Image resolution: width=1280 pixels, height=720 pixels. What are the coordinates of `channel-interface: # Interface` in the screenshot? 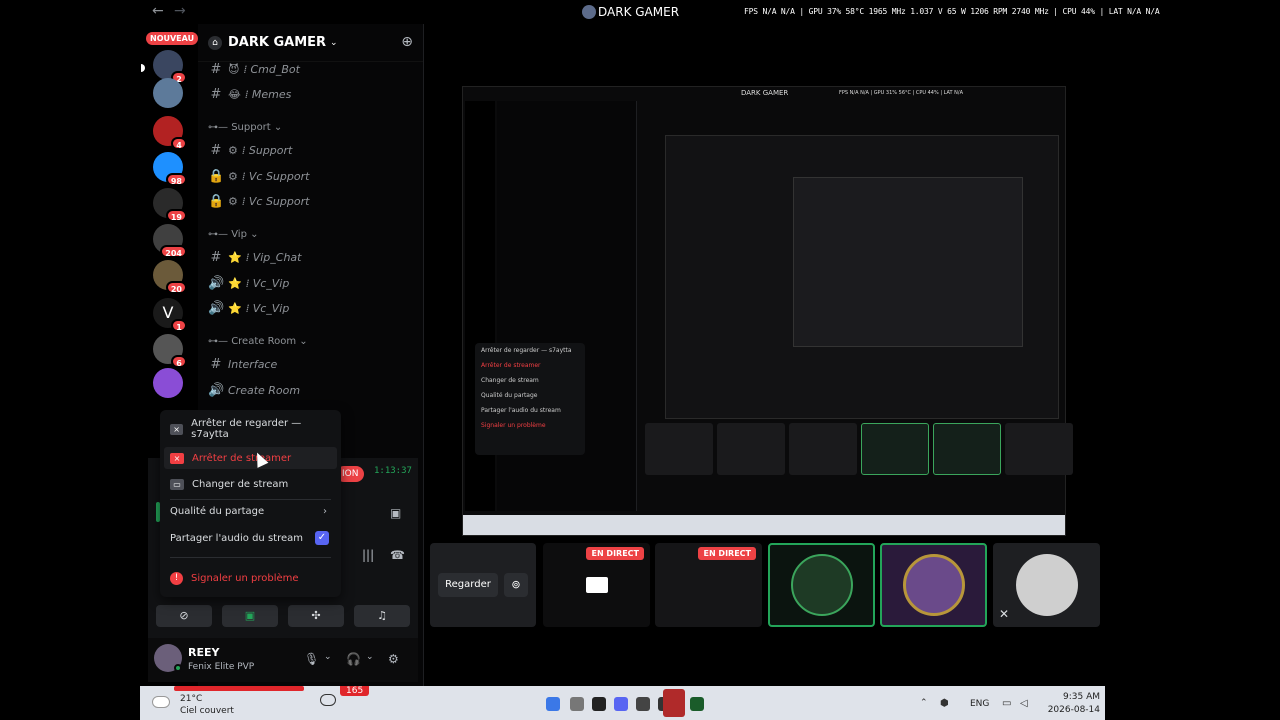 It's located at (243, 364).